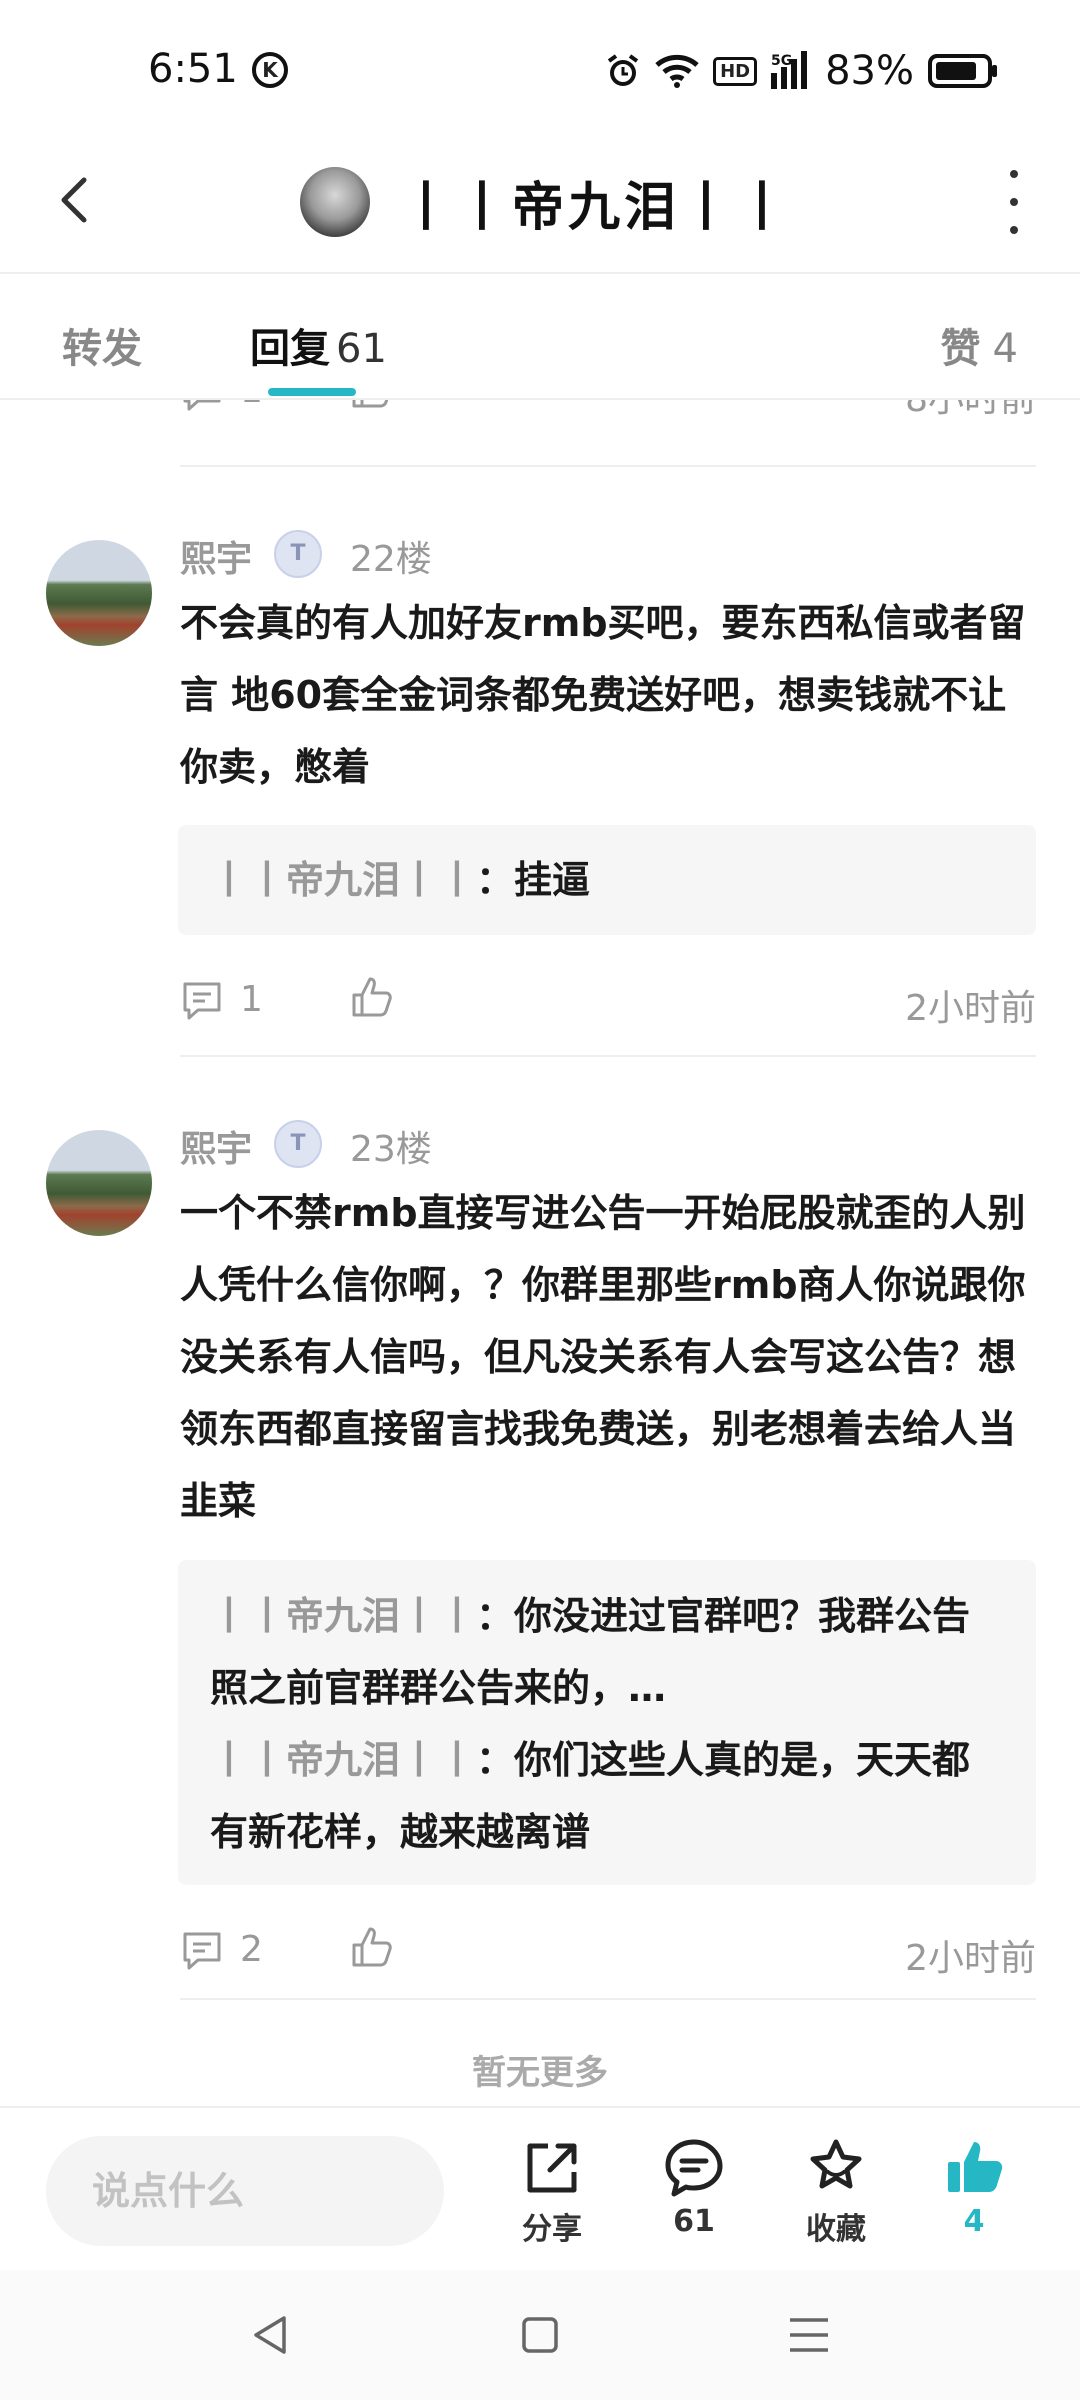  What do you see at coordinates (608, 1003) in the screenshot?
I see `post-actions: 1 2小时前` at bounding box center [608, 1003].